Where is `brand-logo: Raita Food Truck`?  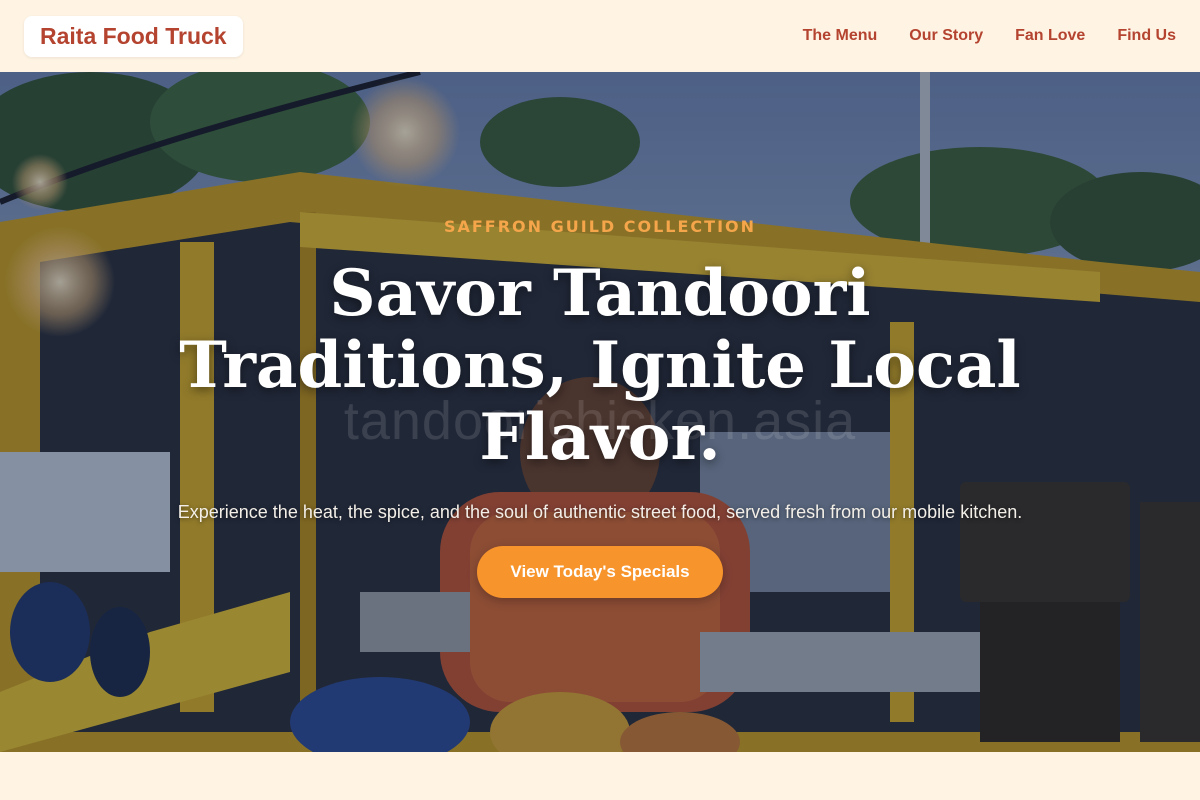
brand-logo: Raita Food Truck is located at coordinates (133, 36).